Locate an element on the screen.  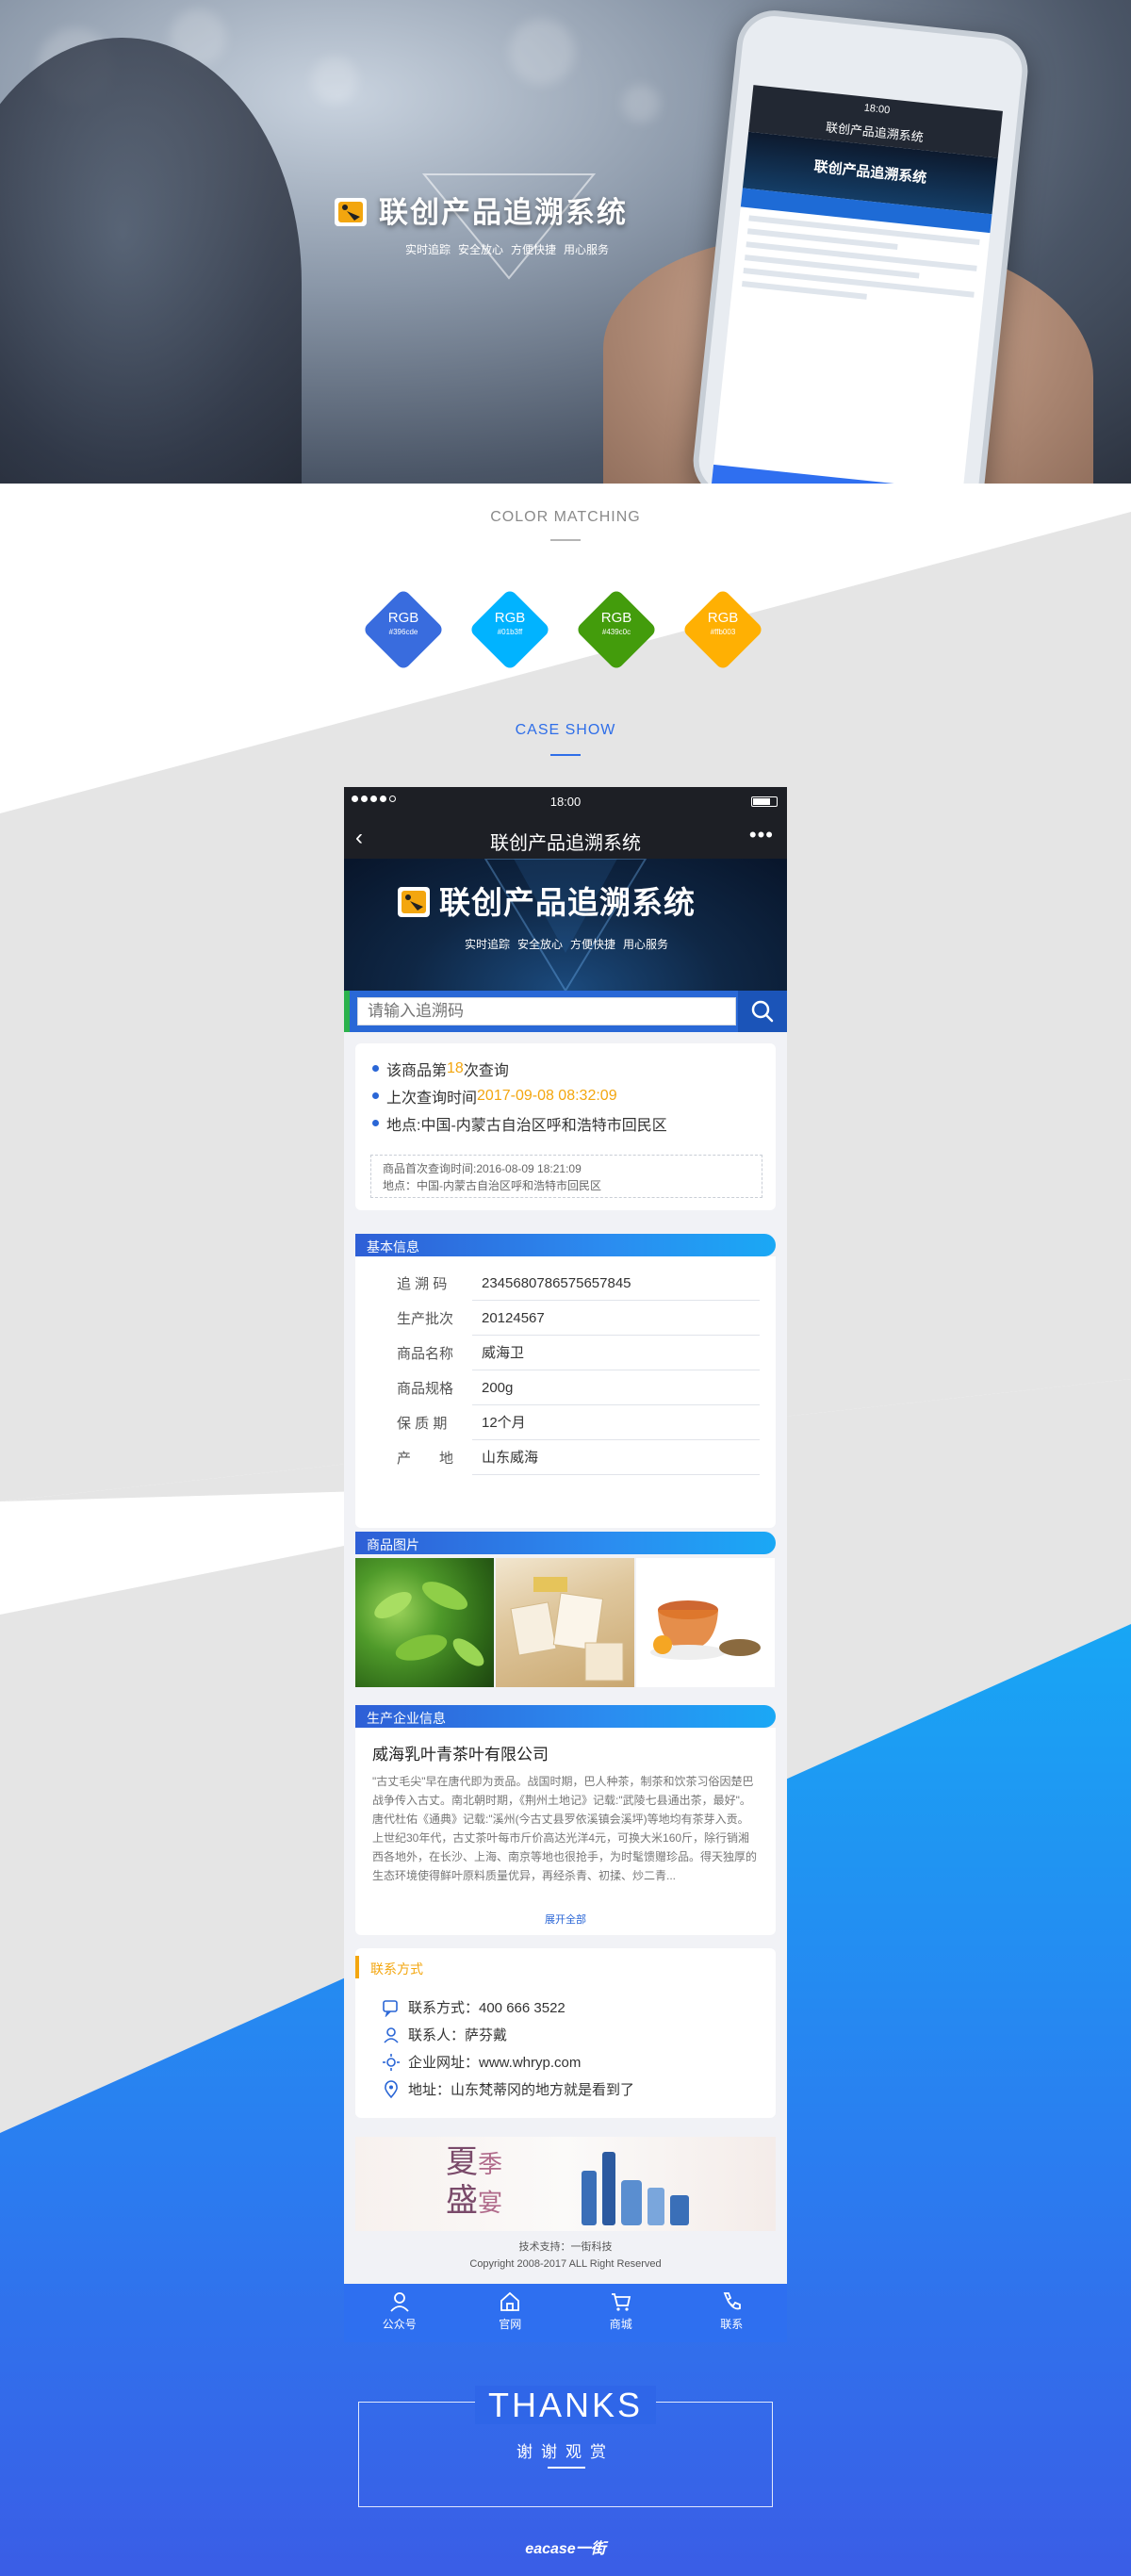
info-row: 生产批次 20124567 is located at coordinates (587, 1318).